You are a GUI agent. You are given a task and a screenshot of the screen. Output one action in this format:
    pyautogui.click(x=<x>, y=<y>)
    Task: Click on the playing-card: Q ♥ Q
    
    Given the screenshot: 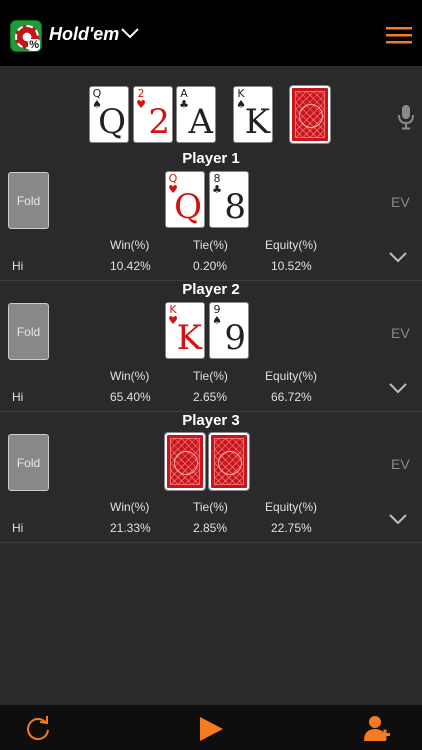 What is the action you would take?
    pyautogui.click(x=185, y=199)
    